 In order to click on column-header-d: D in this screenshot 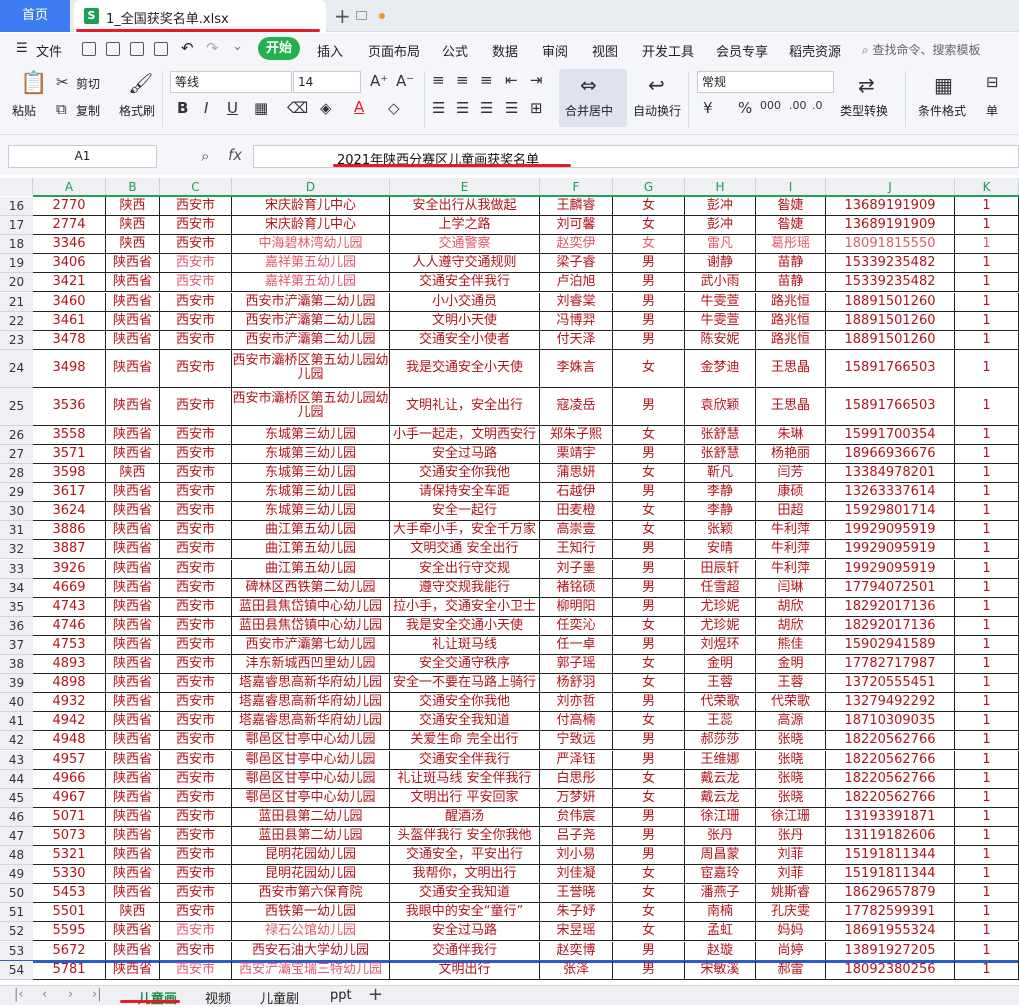, I will do `click(311, 187)`.